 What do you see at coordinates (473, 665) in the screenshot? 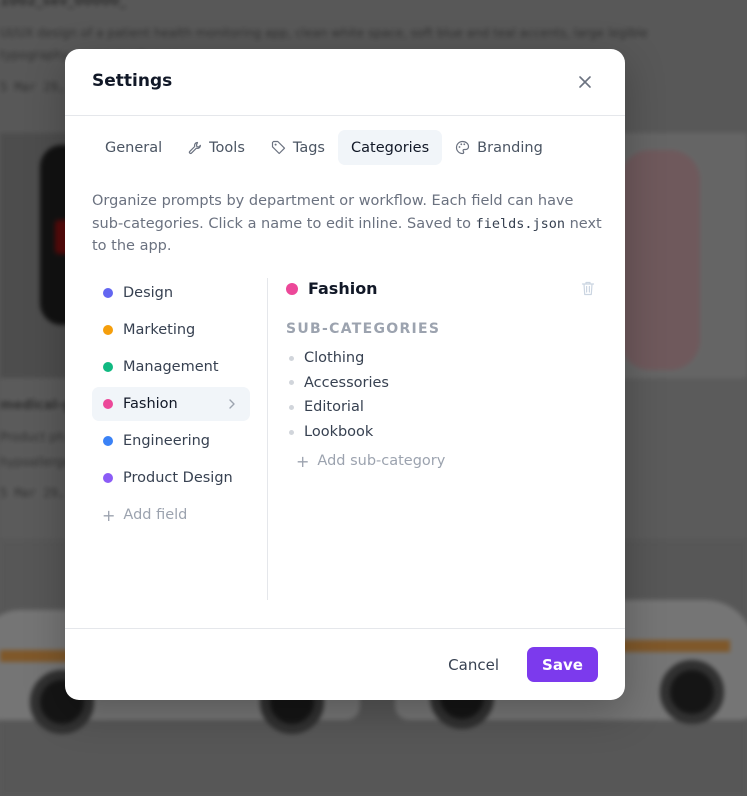
I see `cancel-button: Cancel` at bounding box center [473, 665].